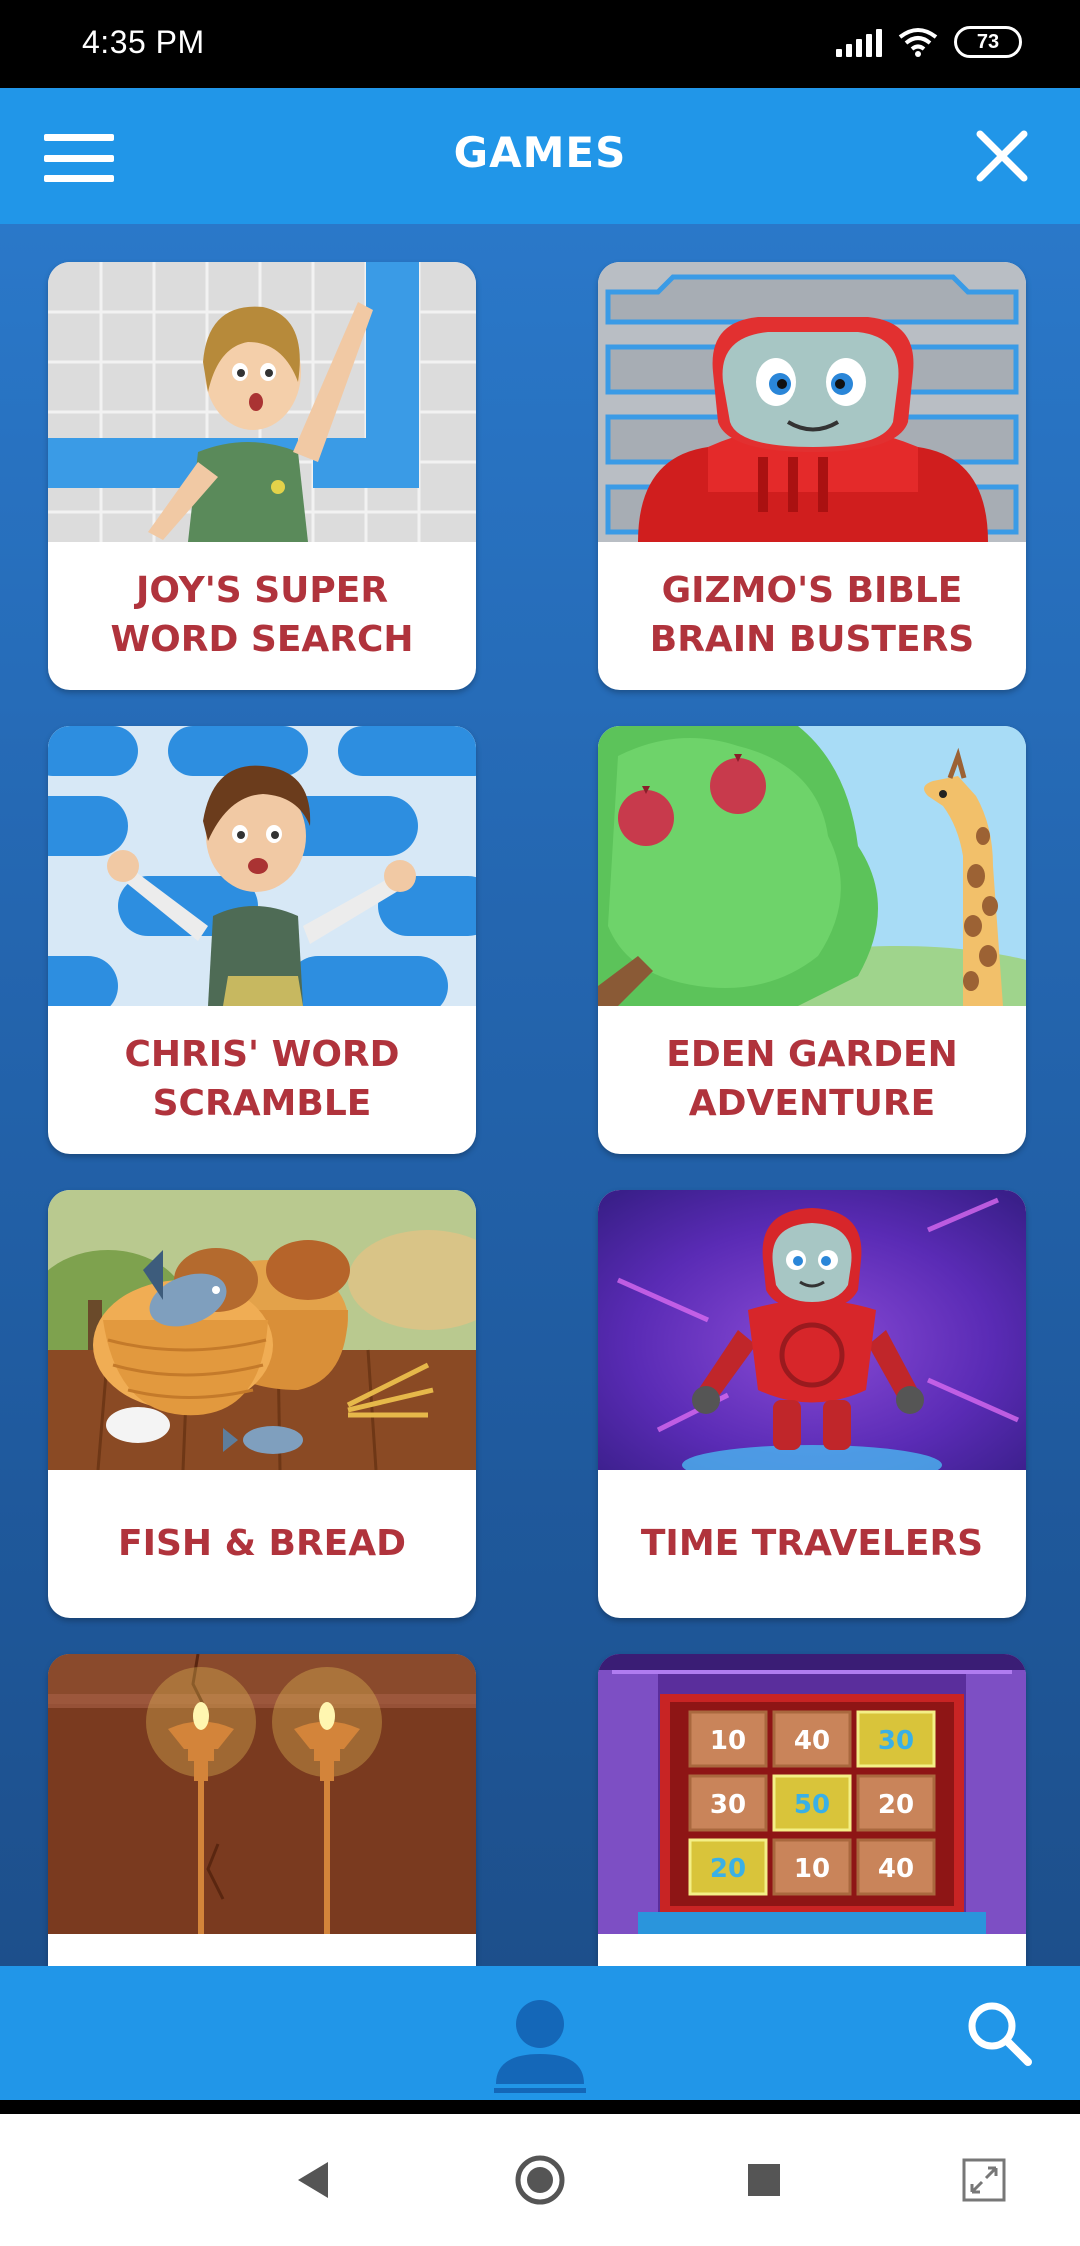 The height and width of the screenshot is (2246, 1080). I want to click on status-icons: 73, so click(929, 42).